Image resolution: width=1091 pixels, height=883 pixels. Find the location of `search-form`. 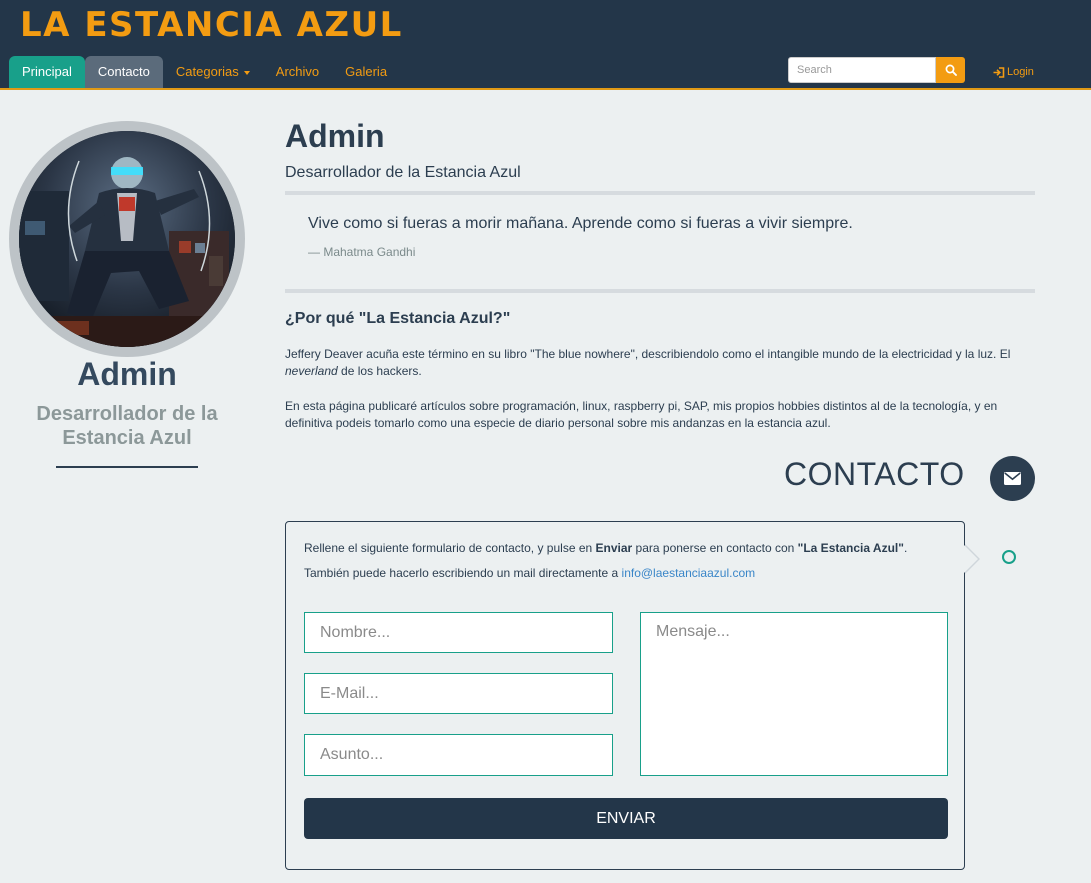

search-form is located at coordinates (876, 70).